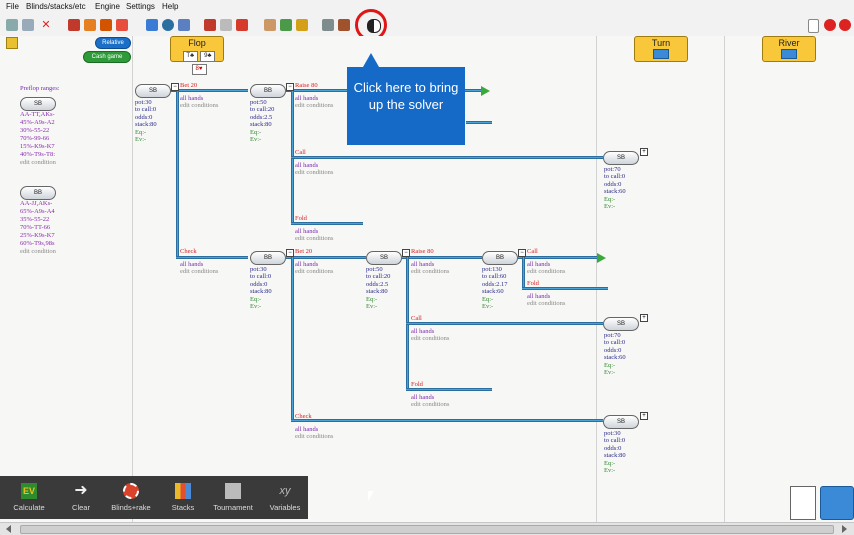 This screenshot has height=535, width=854. I want to click on range-icon, so click(270, 25).